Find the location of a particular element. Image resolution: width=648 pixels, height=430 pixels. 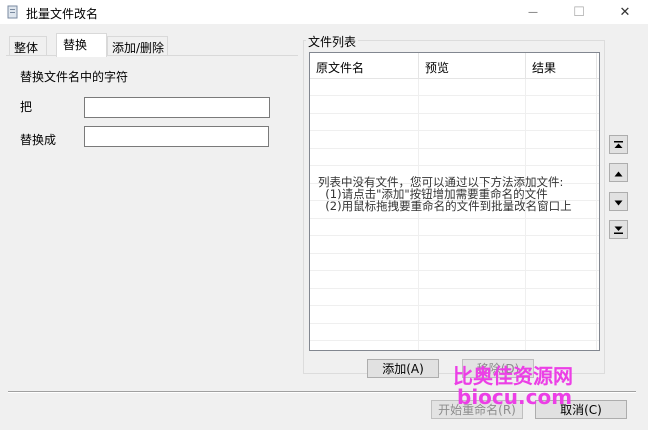

tab-add-remove: 添加/删除 is located at coordinates (137, 46).